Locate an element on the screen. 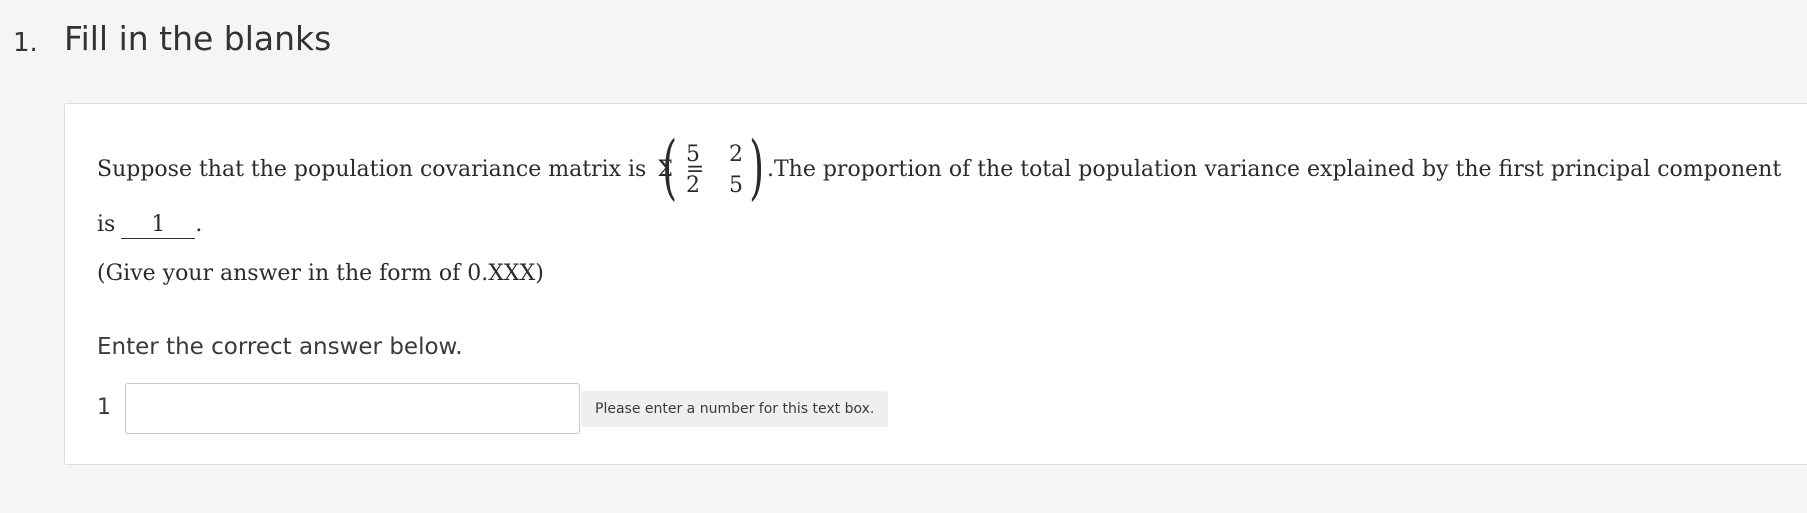 The width and height of the screenshot is (1807, 513). matrix-cell-2-1: 2 is located at coordinates (693, 185).